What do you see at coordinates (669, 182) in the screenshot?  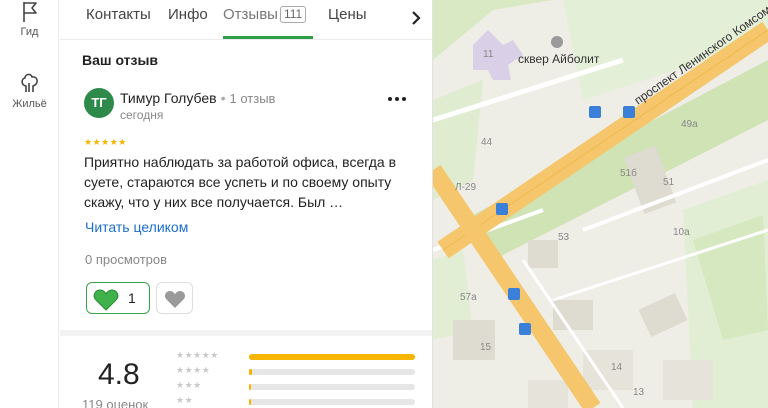 I see `house-number-label: 51` at bounding box center [669, 182].